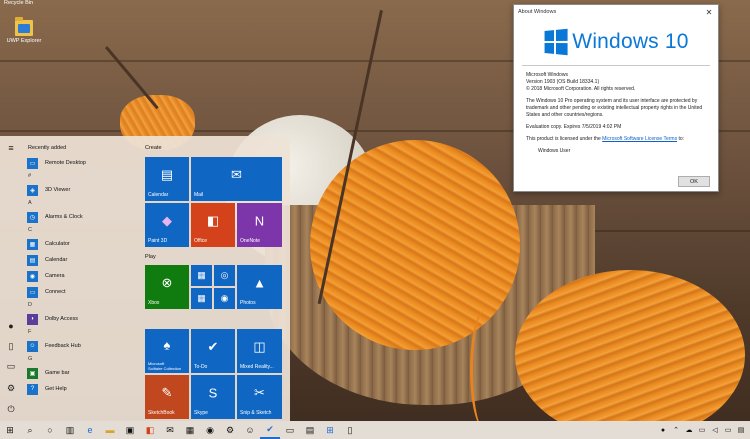 Image resolution: width=750 pixels, height=439 pixels. What do you see at coordinates (81, 163) in the screenshot?
I see `list-item-remote-desktop: ▭ Remote Desktop` at bounding box center [81, 163].